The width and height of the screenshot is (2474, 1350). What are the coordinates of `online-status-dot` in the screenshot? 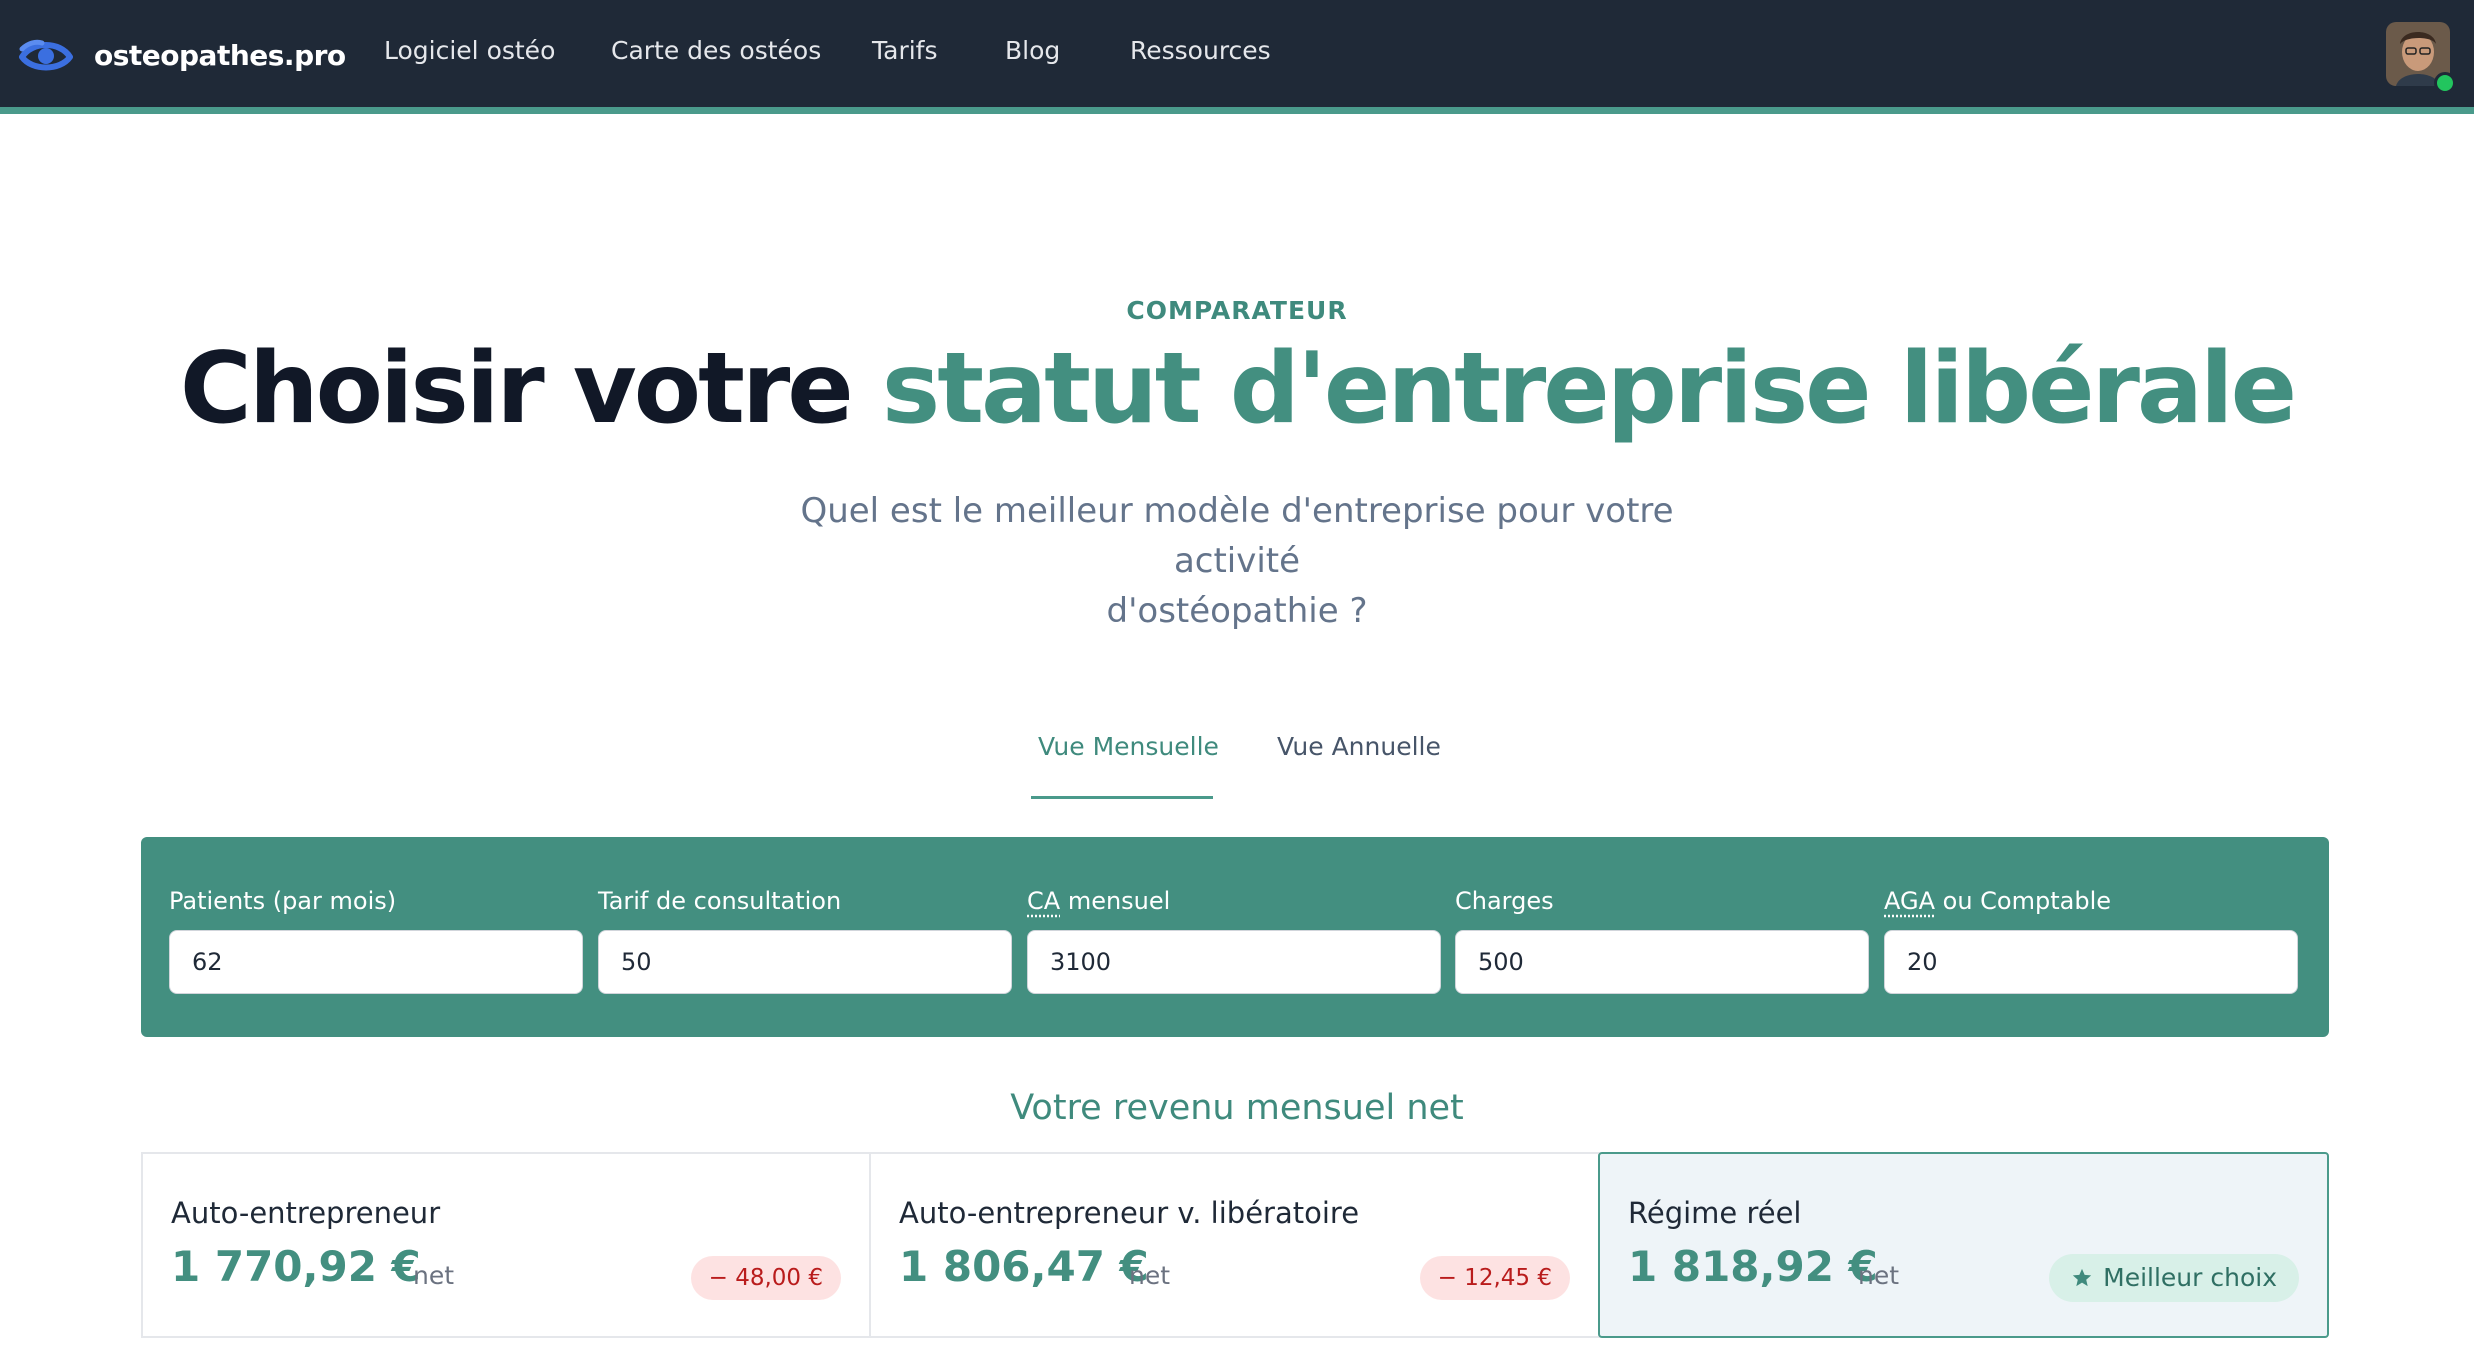 It's located at (2445, 83).